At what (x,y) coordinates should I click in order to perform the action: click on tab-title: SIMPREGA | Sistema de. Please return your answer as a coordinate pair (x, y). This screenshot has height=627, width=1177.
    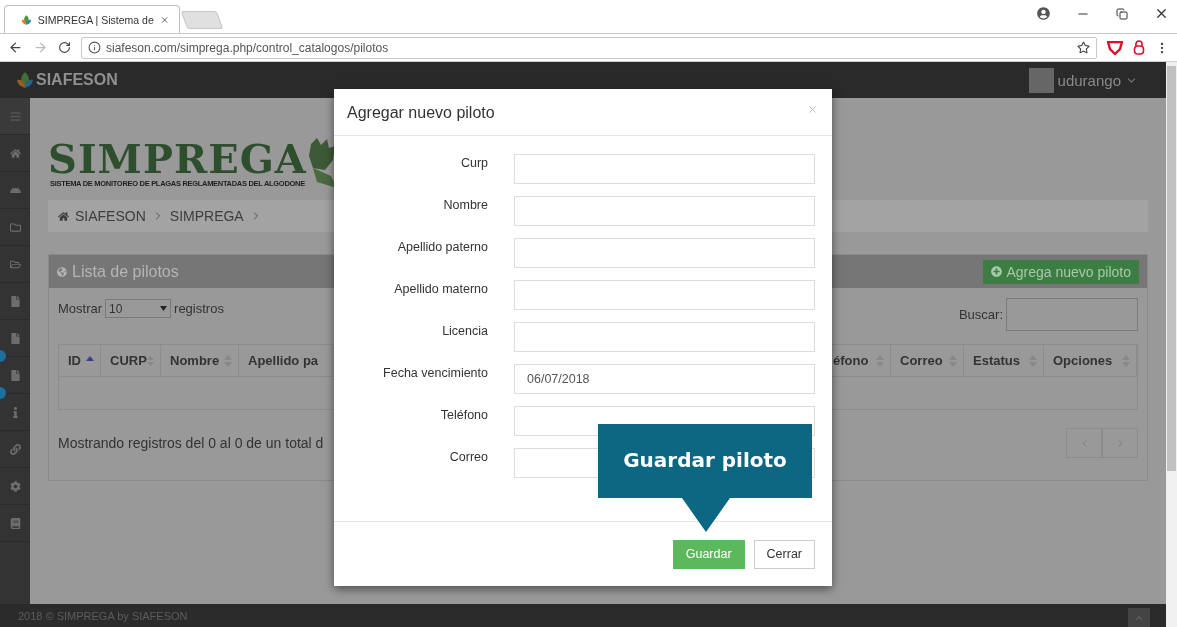
    Looking at the image, I should click on (95, 19).